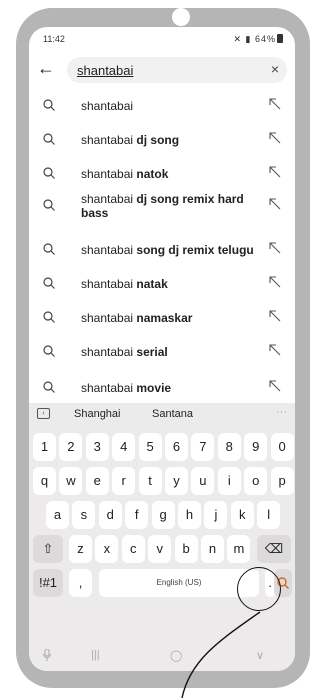  Describe the element at coordinates (269, 515) in the screenshot. I see `key-l: l` at that location.